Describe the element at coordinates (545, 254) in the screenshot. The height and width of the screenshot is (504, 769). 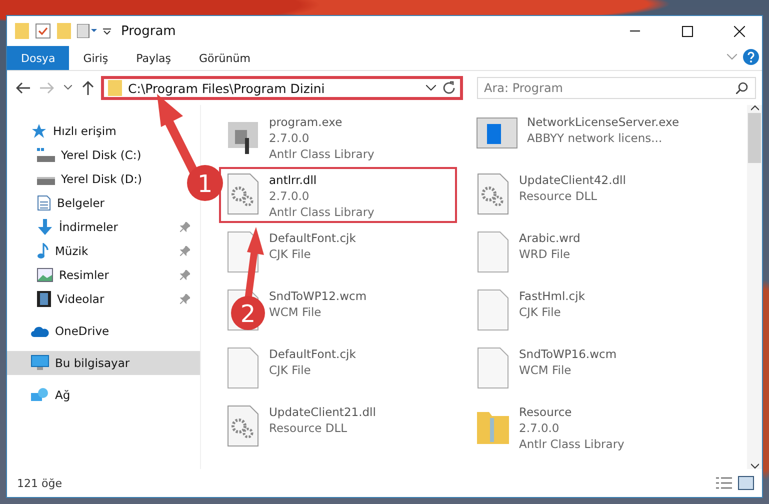
I see `file-detail: WRD File` at that location.